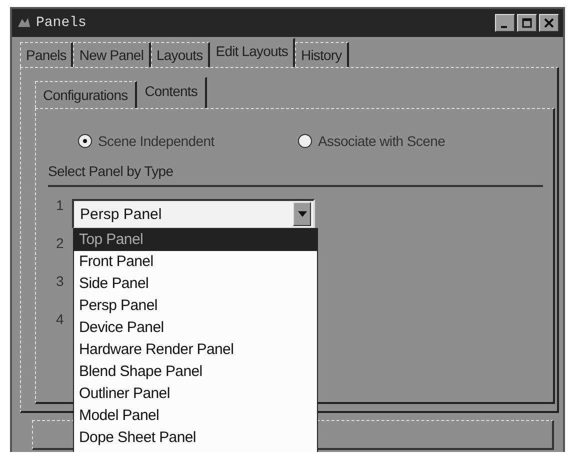 This screenshot has width=571, height=459. What do you see at coordinates (62, 23) in the screenshot?
I see `window-title: Panels` at bounding box center [62, 23].